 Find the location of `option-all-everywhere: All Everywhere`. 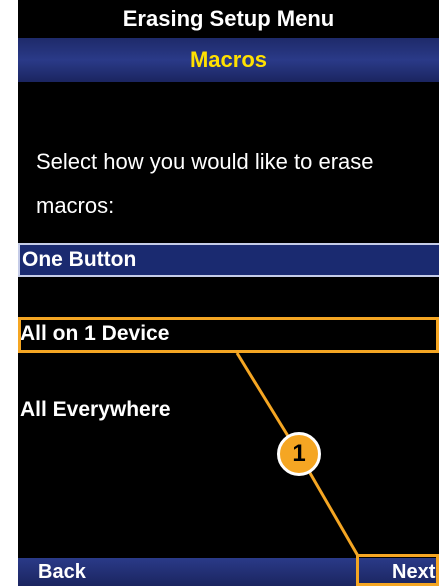

option-all-everywhere: All Everywhere is located at coordinates (228, 410).